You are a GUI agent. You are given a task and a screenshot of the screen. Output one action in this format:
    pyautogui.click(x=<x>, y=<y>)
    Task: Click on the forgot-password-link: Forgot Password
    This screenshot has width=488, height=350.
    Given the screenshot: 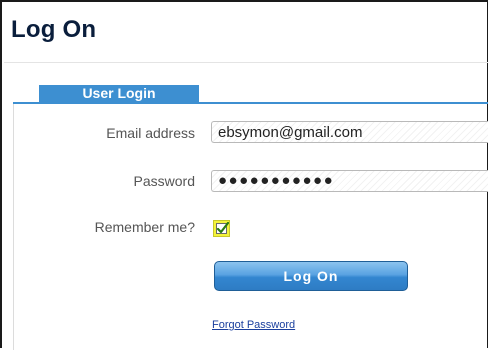 What is the action you would take?
    pyautogui.click(x=253, y=325)
    